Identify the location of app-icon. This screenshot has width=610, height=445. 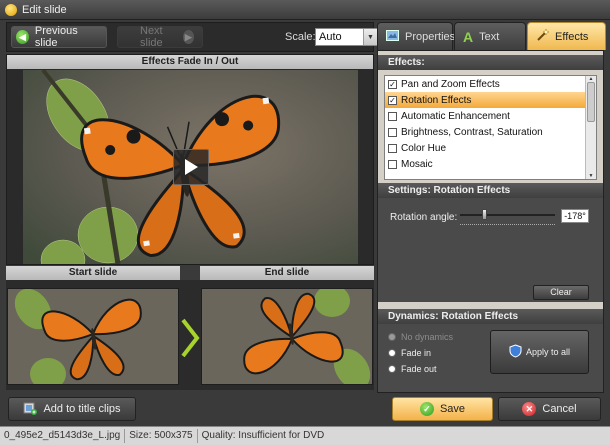
(11, 9).